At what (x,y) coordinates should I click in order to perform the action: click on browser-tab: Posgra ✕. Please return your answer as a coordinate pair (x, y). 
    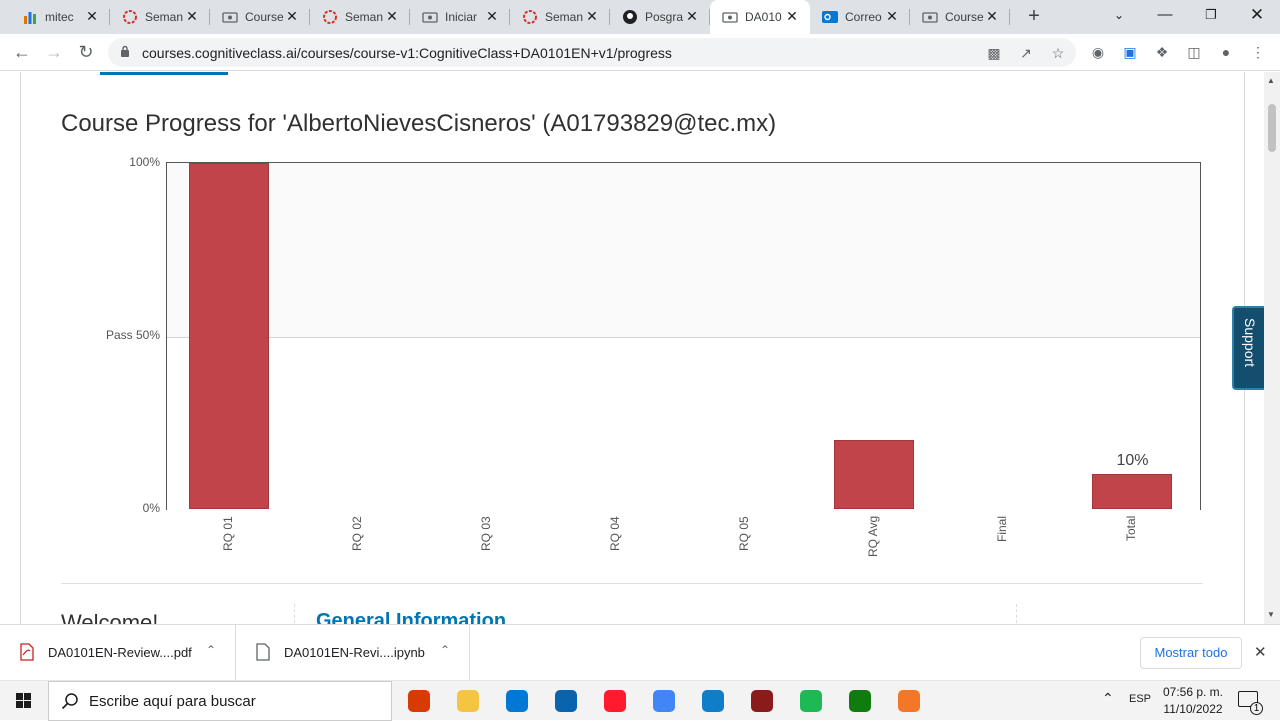
    Looking at the image, I should click on (660, 17).